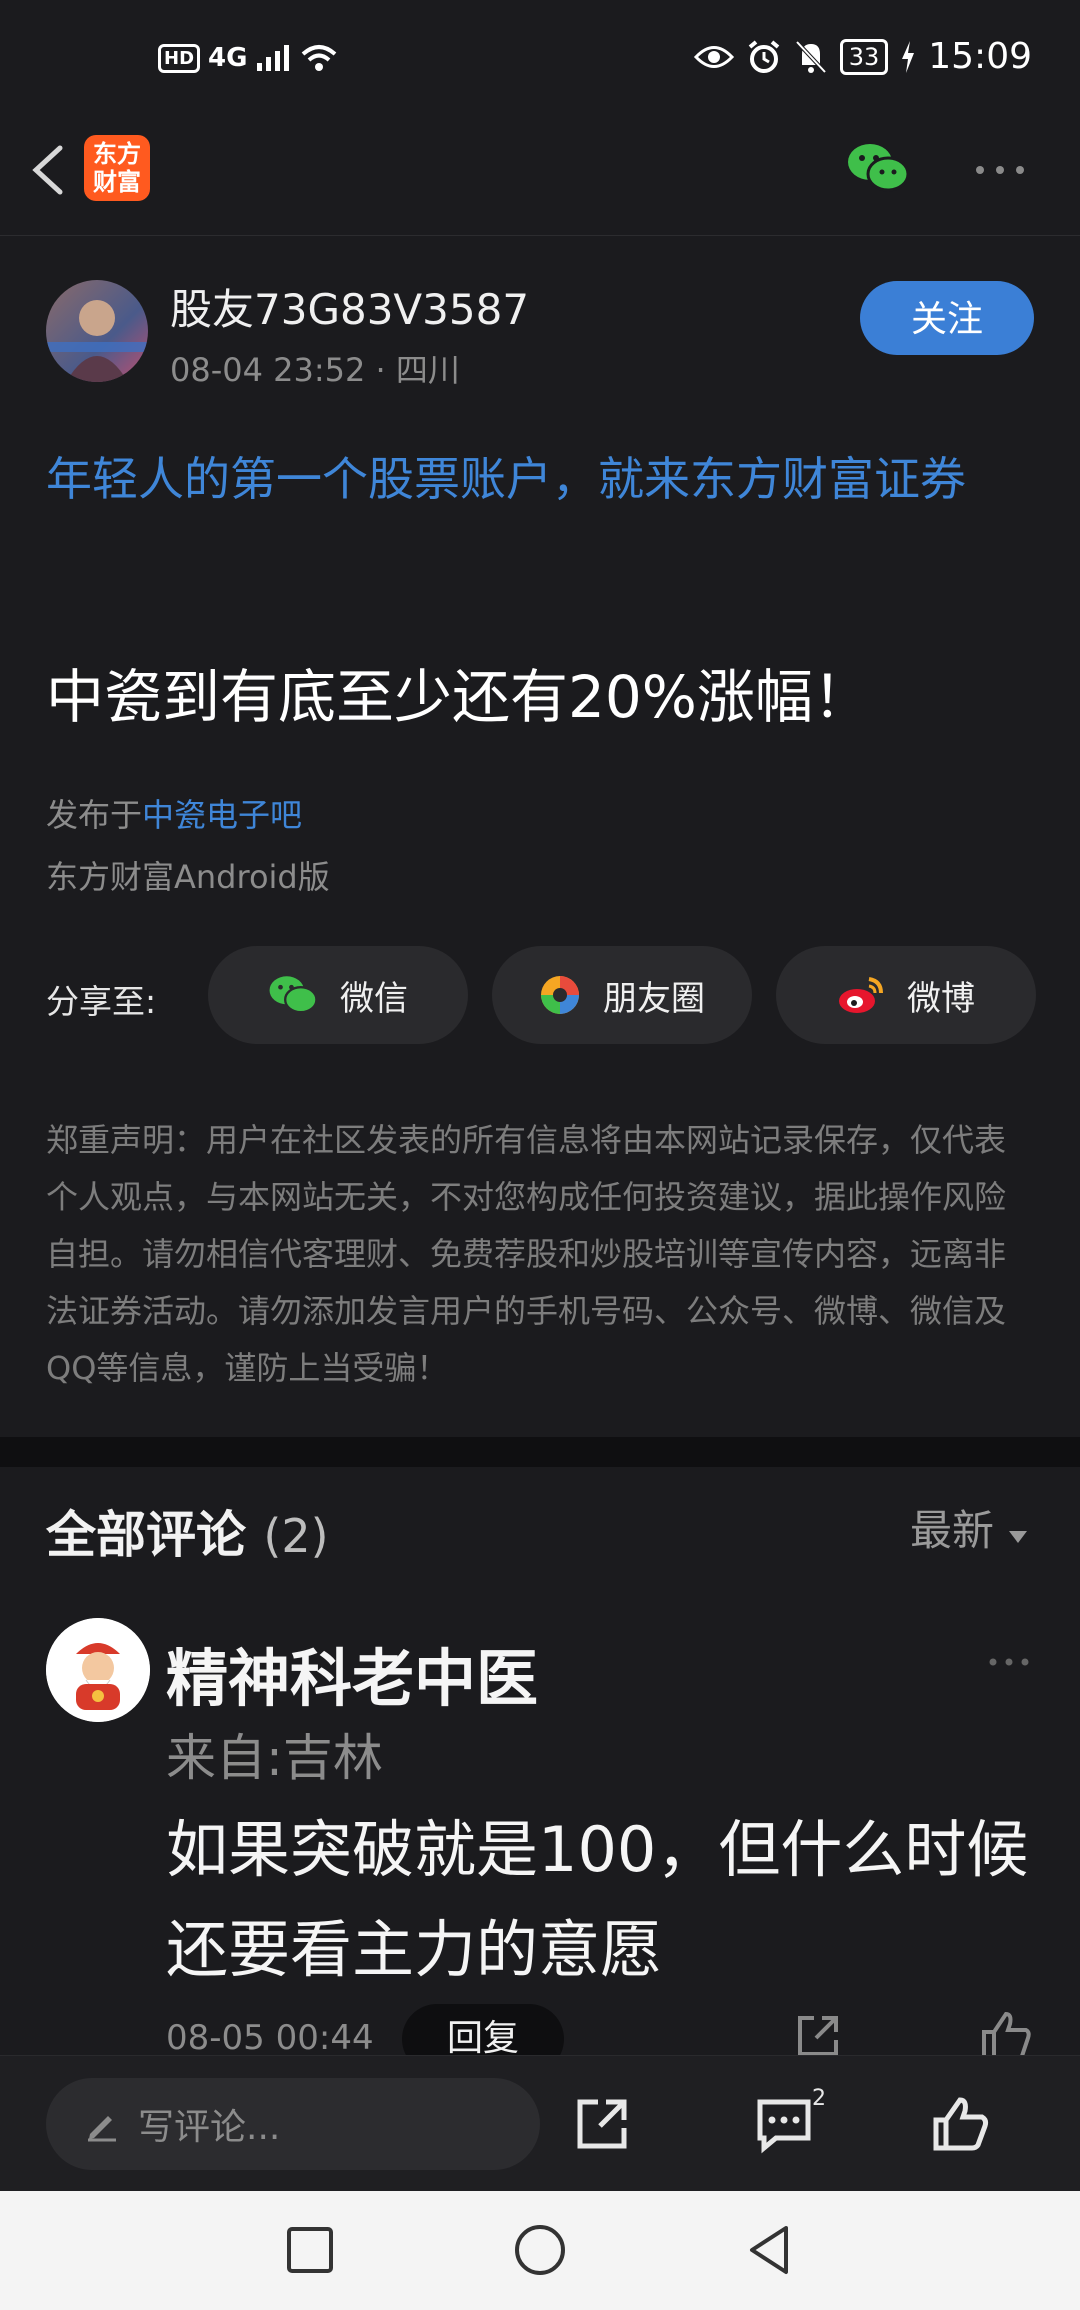 The width and height of the screenshot is (1080, 2310). I want to click on follow-button: 关注, so click(947, 318).